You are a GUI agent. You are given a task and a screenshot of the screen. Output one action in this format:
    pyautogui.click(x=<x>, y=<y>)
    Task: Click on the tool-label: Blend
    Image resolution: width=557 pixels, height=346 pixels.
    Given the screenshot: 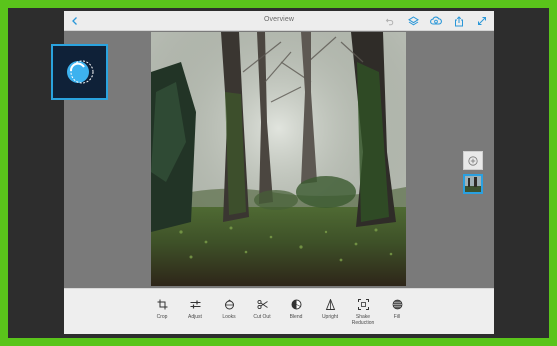 What is the action you would take?
    pyautogui.click(x=296, y=317)
    